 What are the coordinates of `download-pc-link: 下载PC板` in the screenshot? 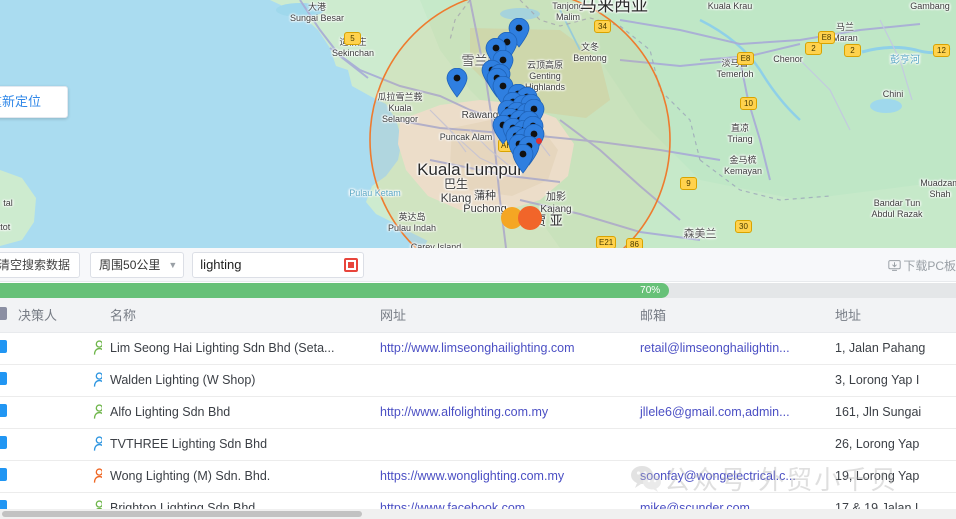 It's located at (922, 265).